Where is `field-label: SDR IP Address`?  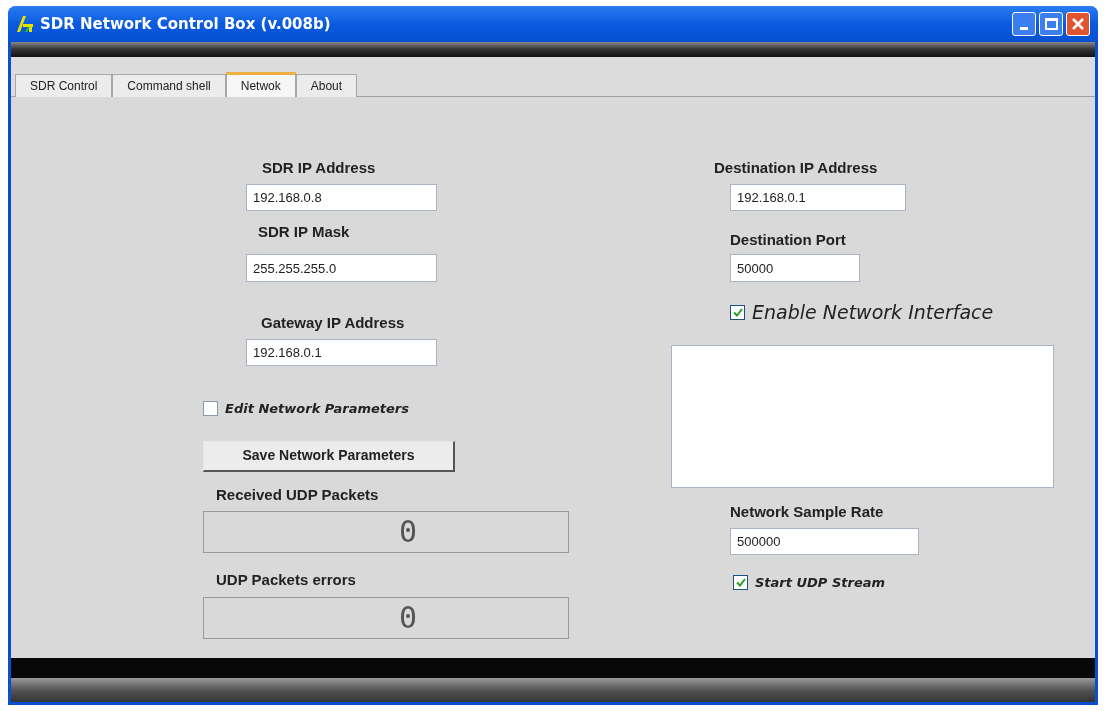
field-label: SDR IP Address is located at coordinates (319, 168).